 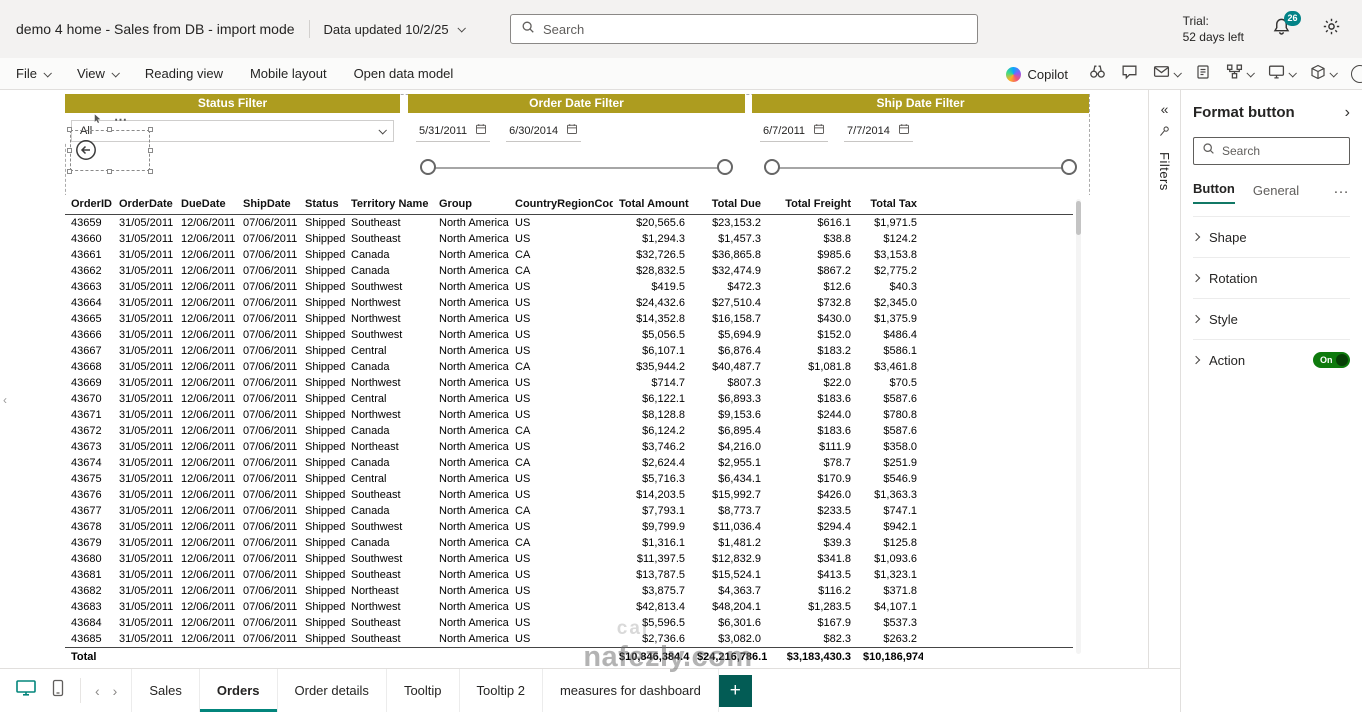 What do you see at coordinates (1331, 29) in the screenshot?
I see `settings-button` at bounding box center [1331, 29].